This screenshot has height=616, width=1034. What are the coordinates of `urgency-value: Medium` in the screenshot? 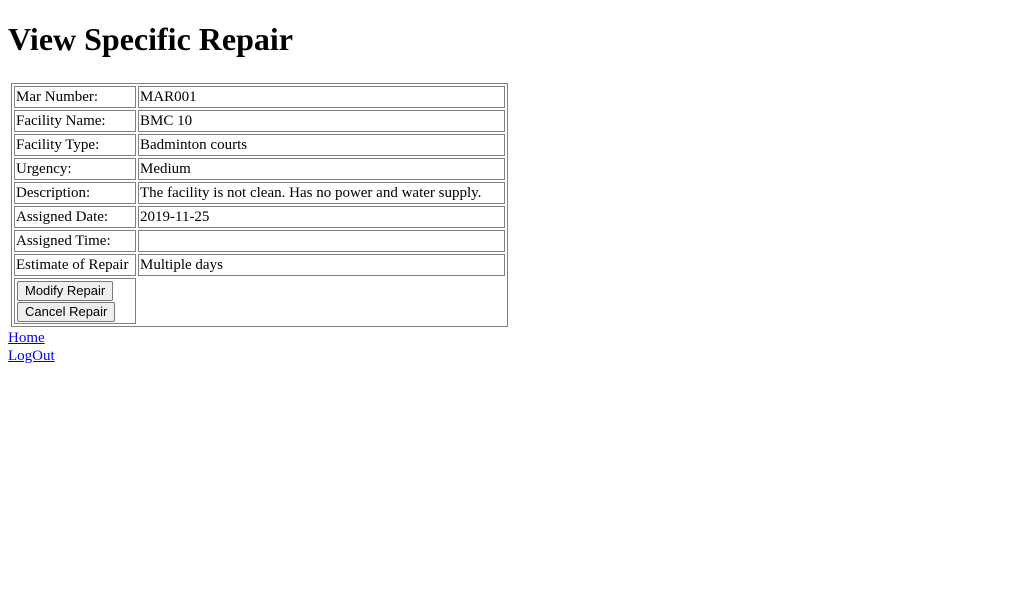 It's located at (321, 169).